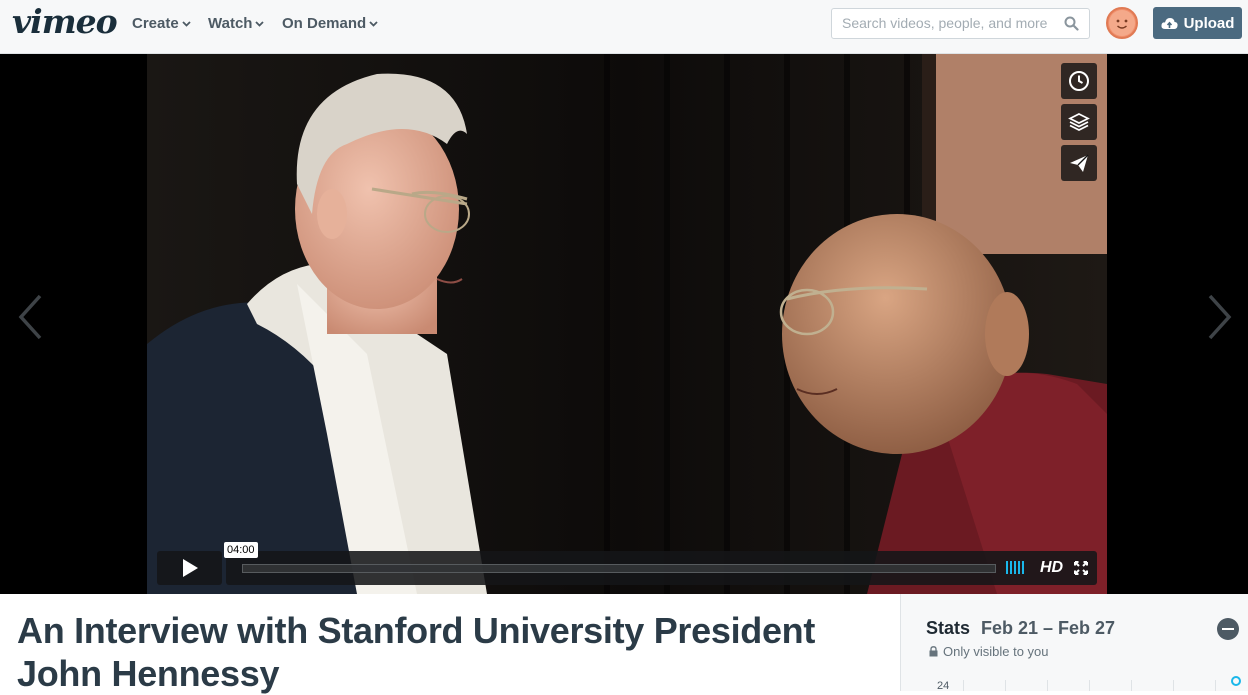 This screenshot has width=1248, height=695. What do you see at coordinates (65, 21) in the screenshot?
I see `vimeo-logo: vimeo` at bounding box center [65, 21].